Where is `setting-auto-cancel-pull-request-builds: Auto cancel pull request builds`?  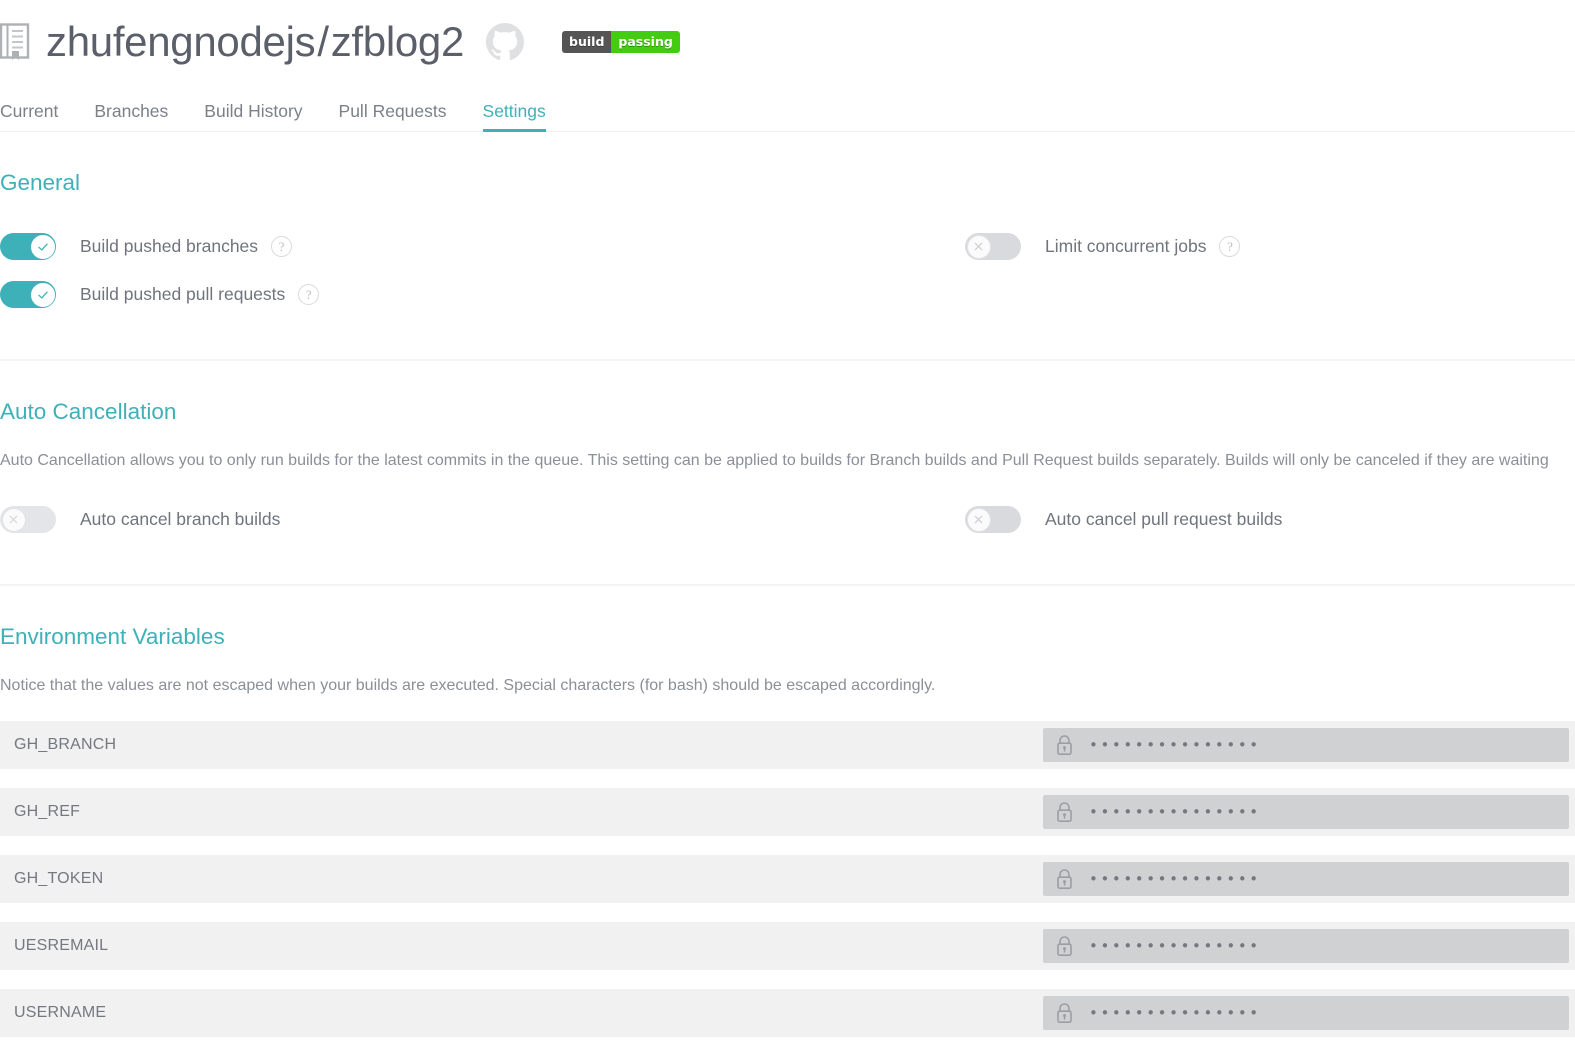 setting-auto-cancel-pull-request-builds: Auto cancel pull request builds is located at coordinates (1124, 520).